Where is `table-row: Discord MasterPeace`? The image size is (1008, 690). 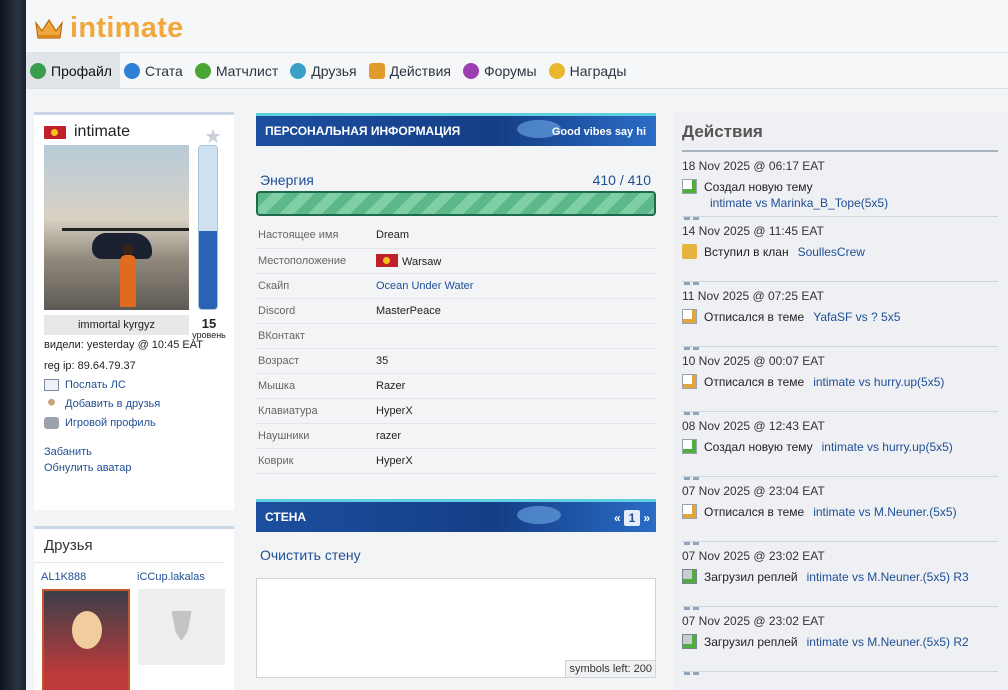
table-row: Discord MasterPeace is located at coordinates (456, 311).